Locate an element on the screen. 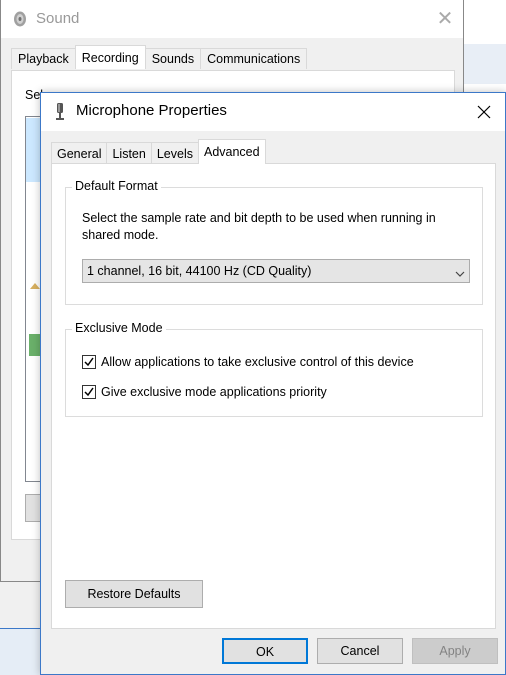 This screenshot has height=675, width=506. close-icon: ✕ is located at coordinates (445, 18).